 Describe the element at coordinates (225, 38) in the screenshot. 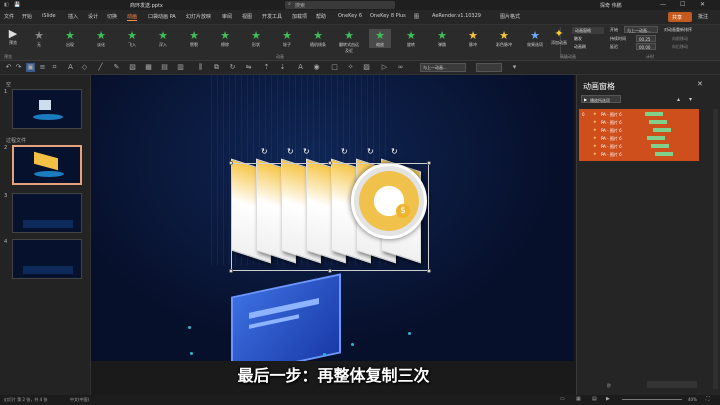

I see `effect-wipe: ★ 擦除` at that location.